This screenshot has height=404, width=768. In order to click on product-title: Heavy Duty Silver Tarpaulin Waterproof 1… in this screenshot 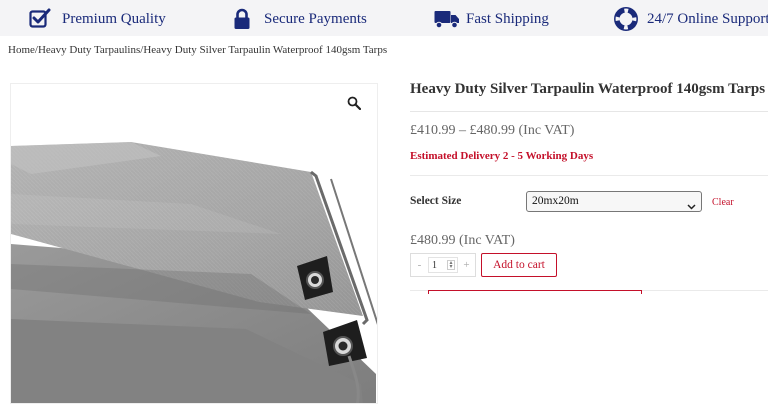, I will do `click(588, 89)`.